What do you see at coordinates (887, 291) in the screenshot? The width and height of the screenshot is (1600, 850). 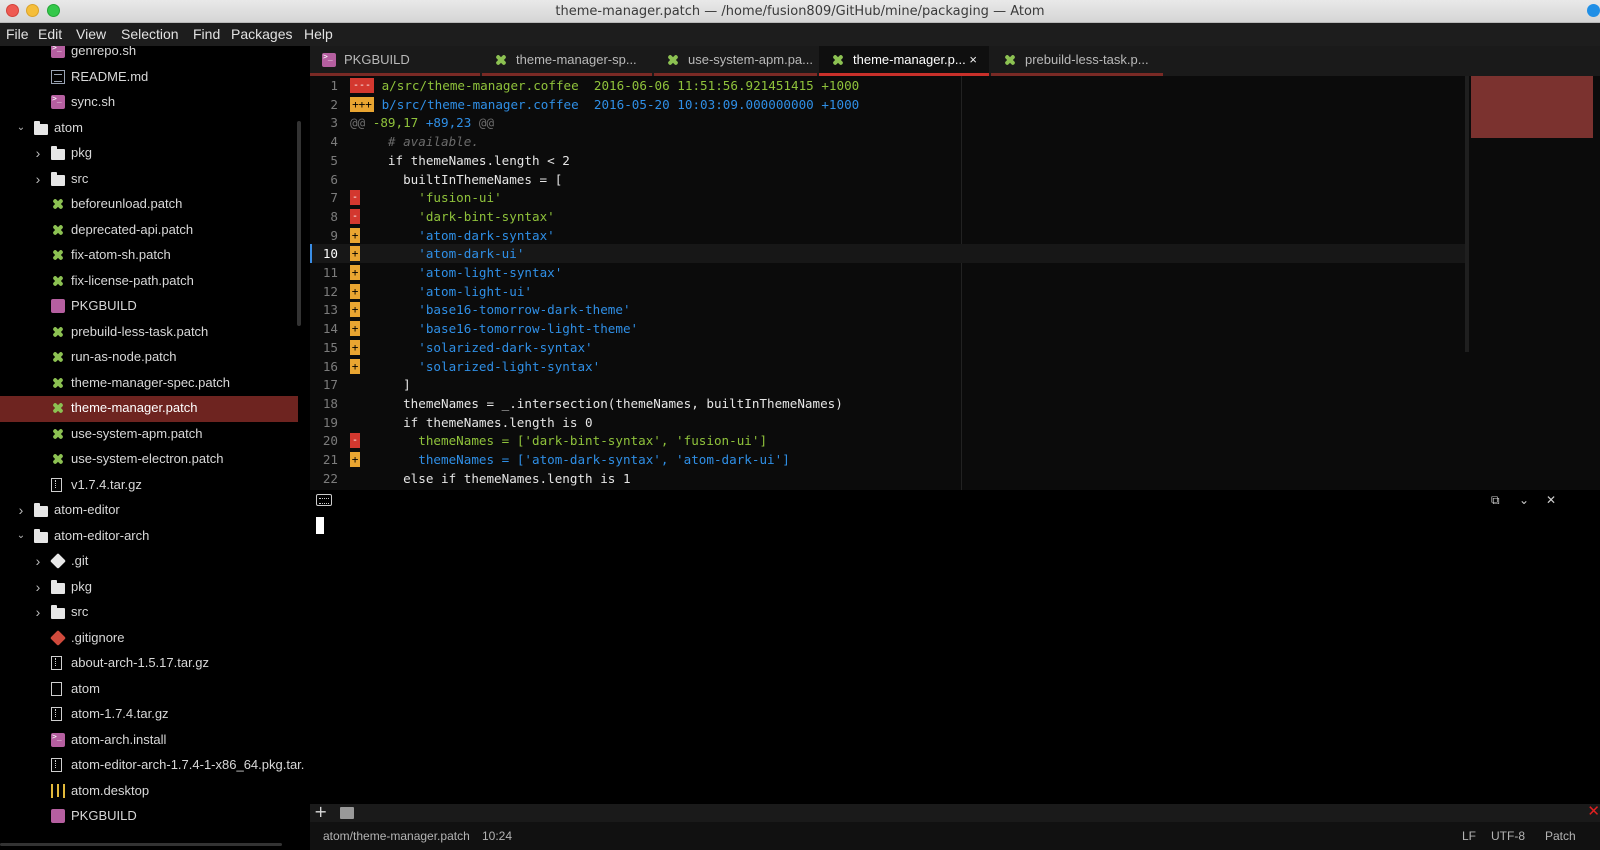 I see `code-line: 12 + 'atom-light-ui'` at bounding box center [887, 291].